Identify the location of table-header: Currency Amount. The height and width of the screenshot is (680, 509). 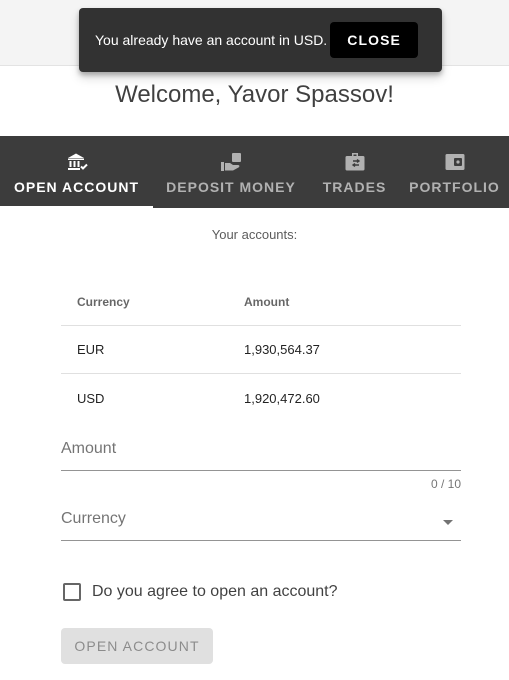
(261, 302).